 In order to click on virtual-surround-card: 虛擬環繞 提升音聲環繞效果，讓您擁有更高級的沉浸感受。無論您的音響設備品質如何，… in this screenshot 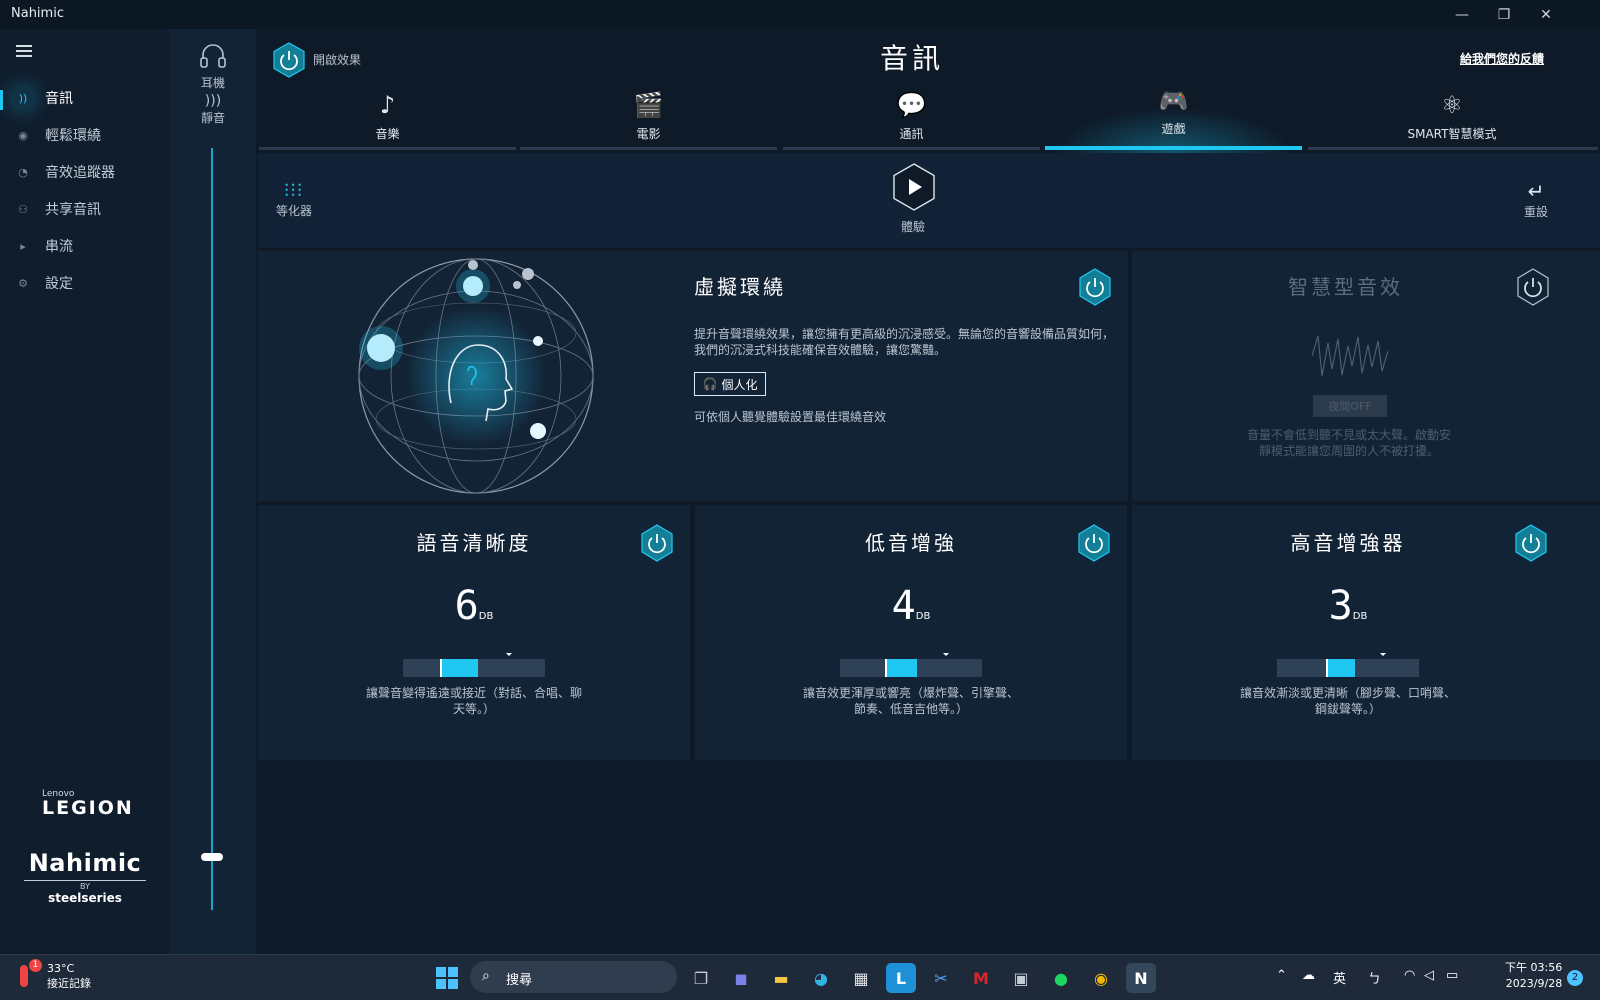, I will do `click(693, 376)`.